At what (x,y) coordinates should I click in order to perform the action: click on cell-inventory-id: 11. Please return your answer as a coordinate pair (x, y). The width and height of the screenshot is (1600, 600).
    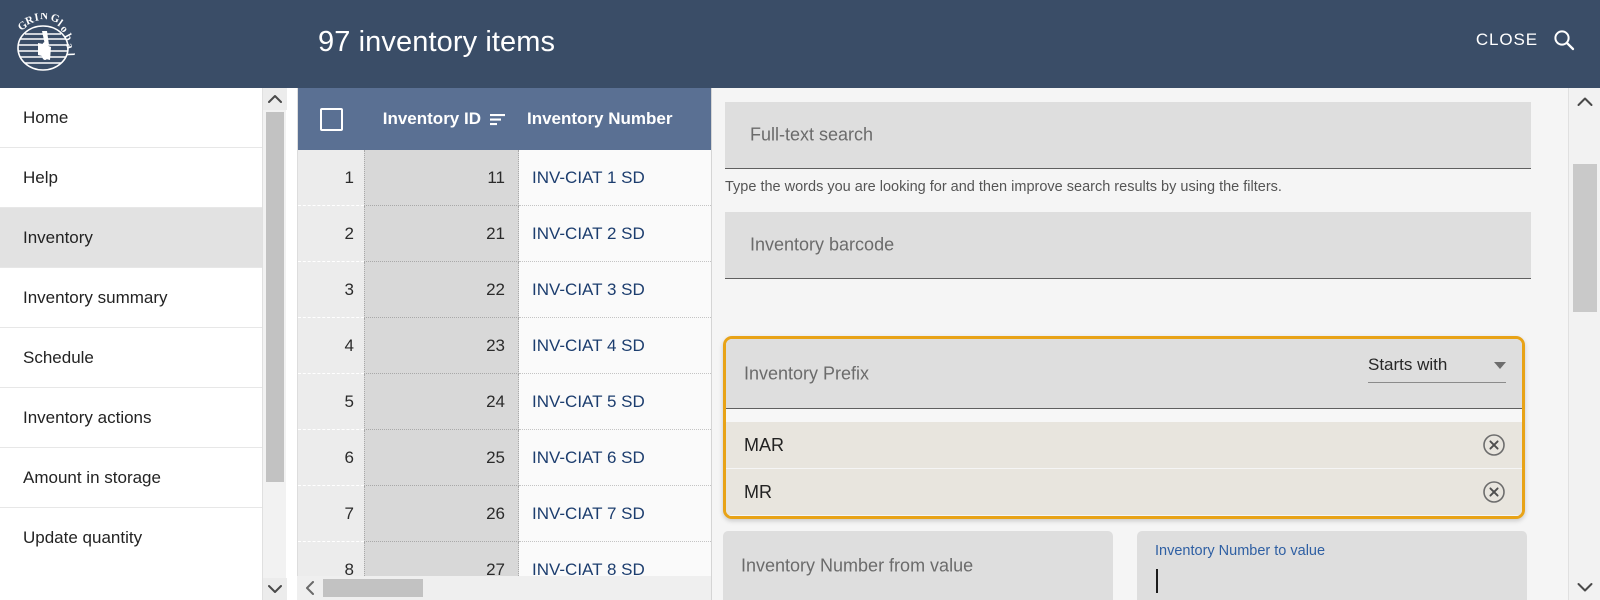
    Looking at the image, I should click on (441, 178).